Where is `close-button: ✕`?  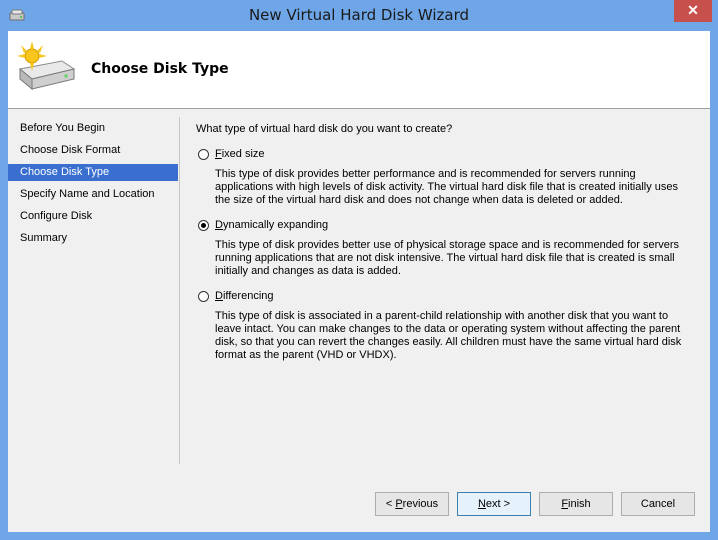
close-button: ✕ is located at coordinates (693, 11).